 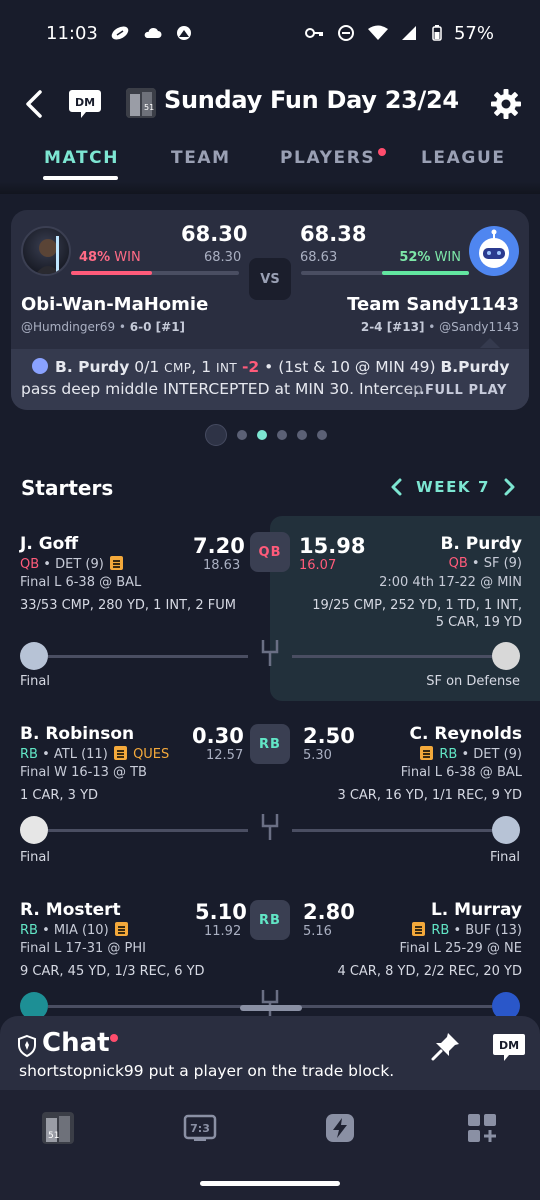 What do you see at coordinates (53, 1136) in the screenshot?
I see `svg-text: 51` at bounding box center [53, 1136].